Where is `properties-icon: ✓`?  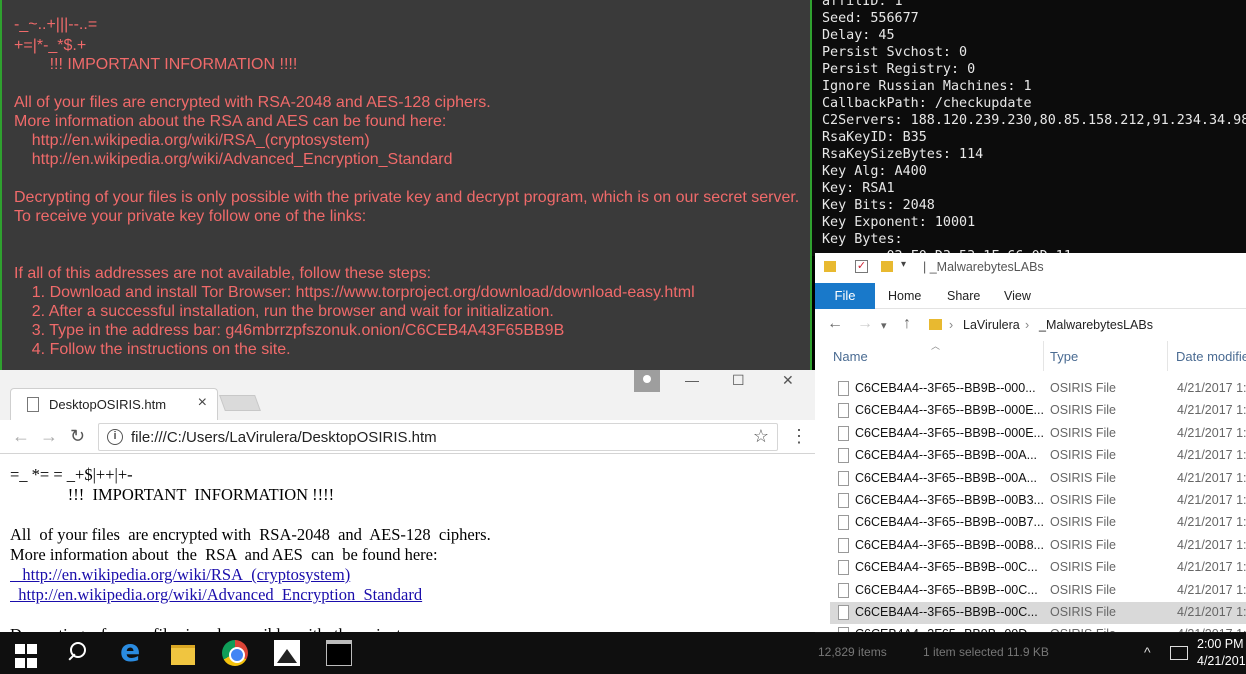
properties-icon: ✓ is located at coordinates (861, 266).